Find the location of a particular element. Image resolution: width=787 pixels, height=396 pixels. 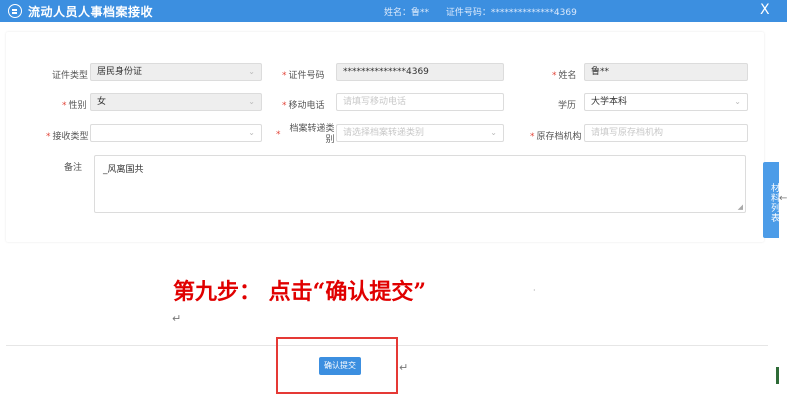

name-label: * 姓名 is located at coordinates (564, 76).